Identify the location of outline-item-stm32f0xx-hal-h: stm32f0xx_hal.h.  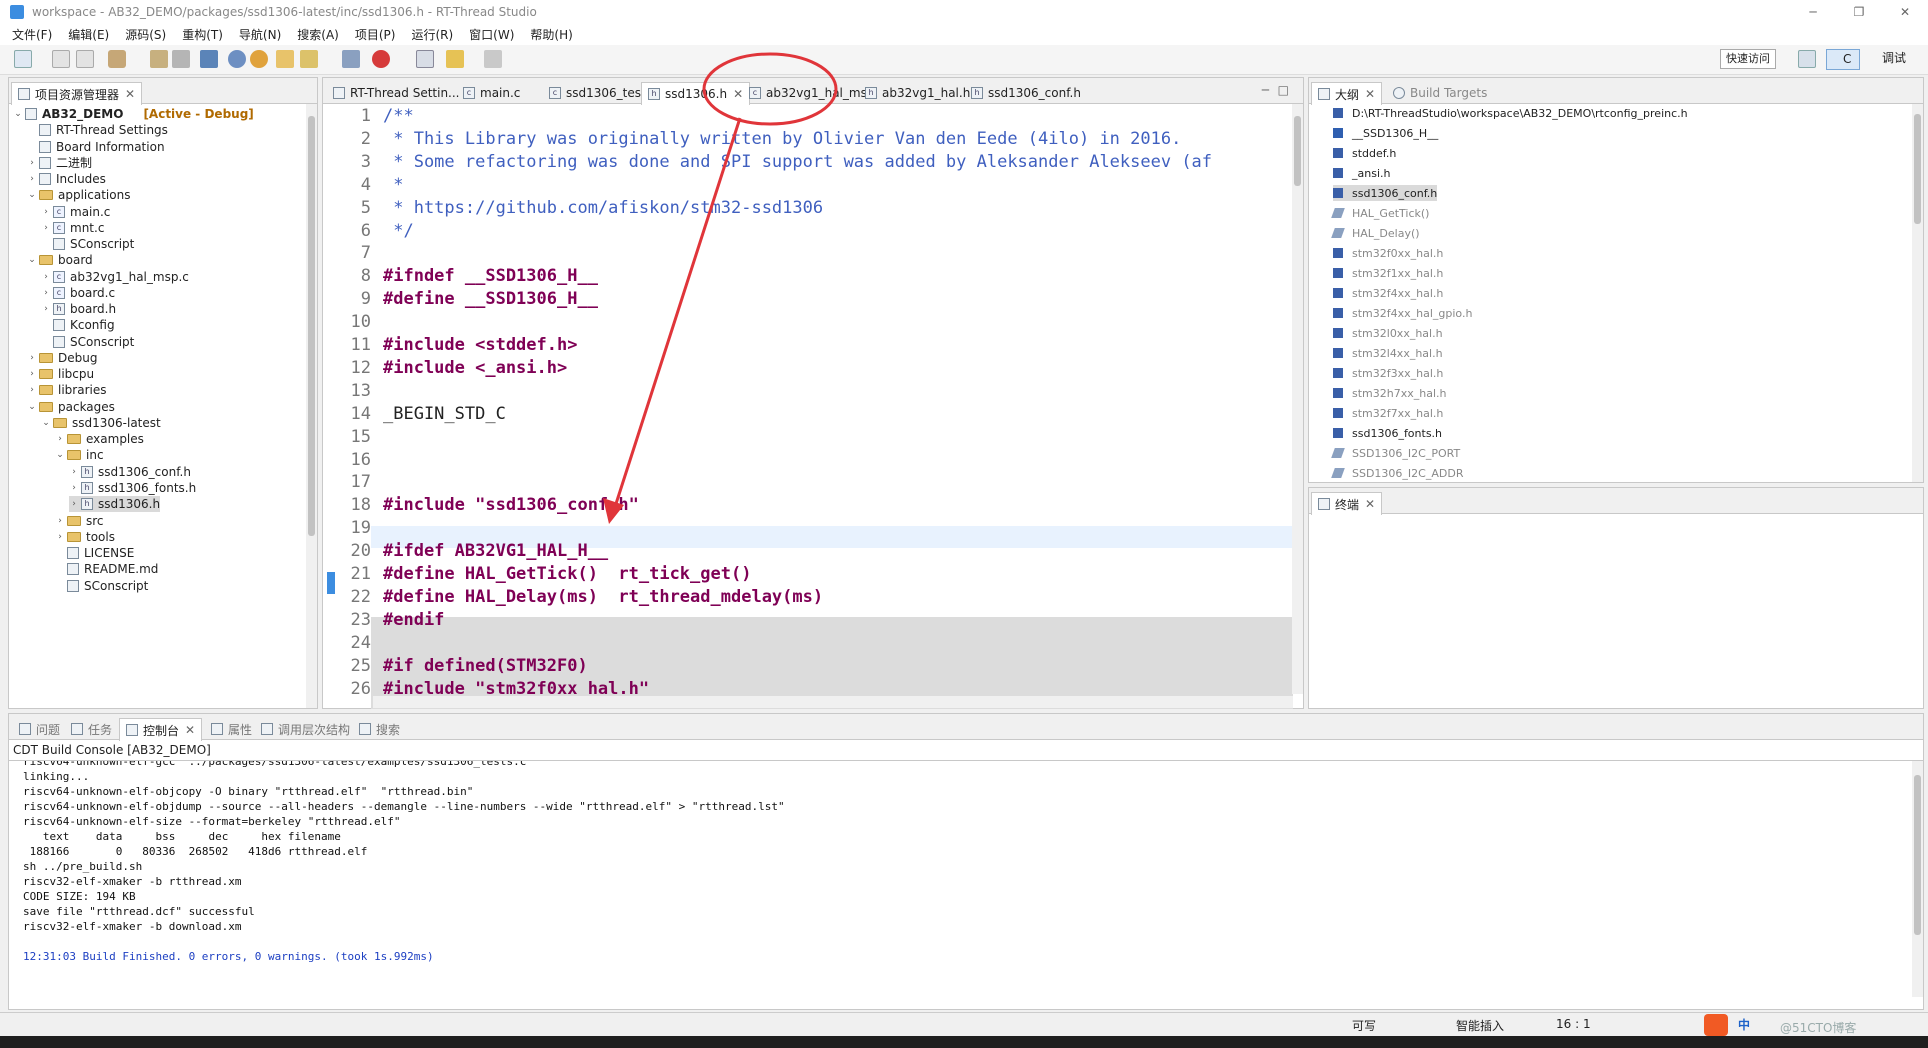
(1388, 253).